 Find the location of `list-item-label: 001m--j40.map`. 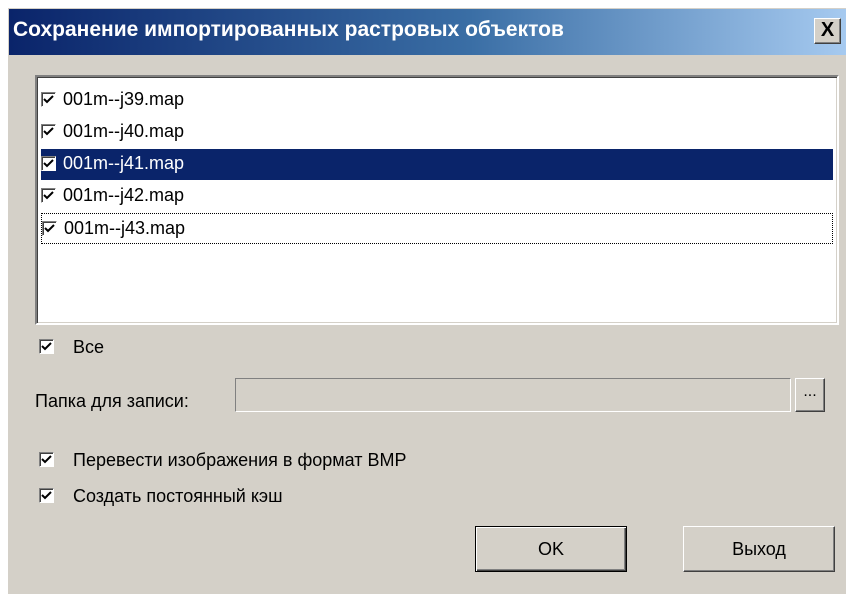

list-item-label: 001m--j40.map is located at coordinates (124, 131).